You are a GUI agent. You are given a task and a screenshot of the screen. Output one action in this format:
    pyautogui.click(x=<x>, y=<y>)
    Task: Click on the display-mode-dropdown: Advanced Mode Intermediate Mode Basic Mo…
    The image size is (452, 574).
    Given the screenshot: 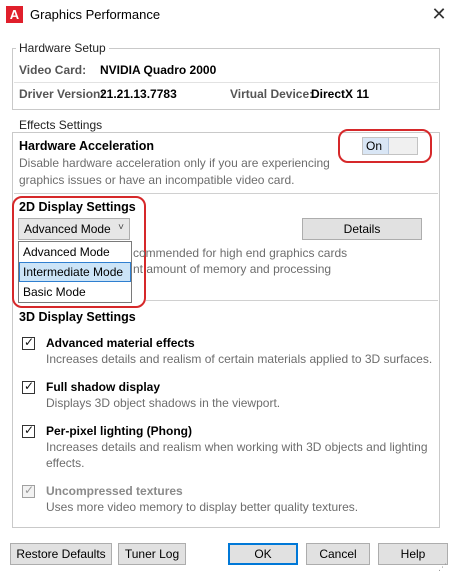 What is the action you would take?
    pyautogui.click(x=75, y=272)
    